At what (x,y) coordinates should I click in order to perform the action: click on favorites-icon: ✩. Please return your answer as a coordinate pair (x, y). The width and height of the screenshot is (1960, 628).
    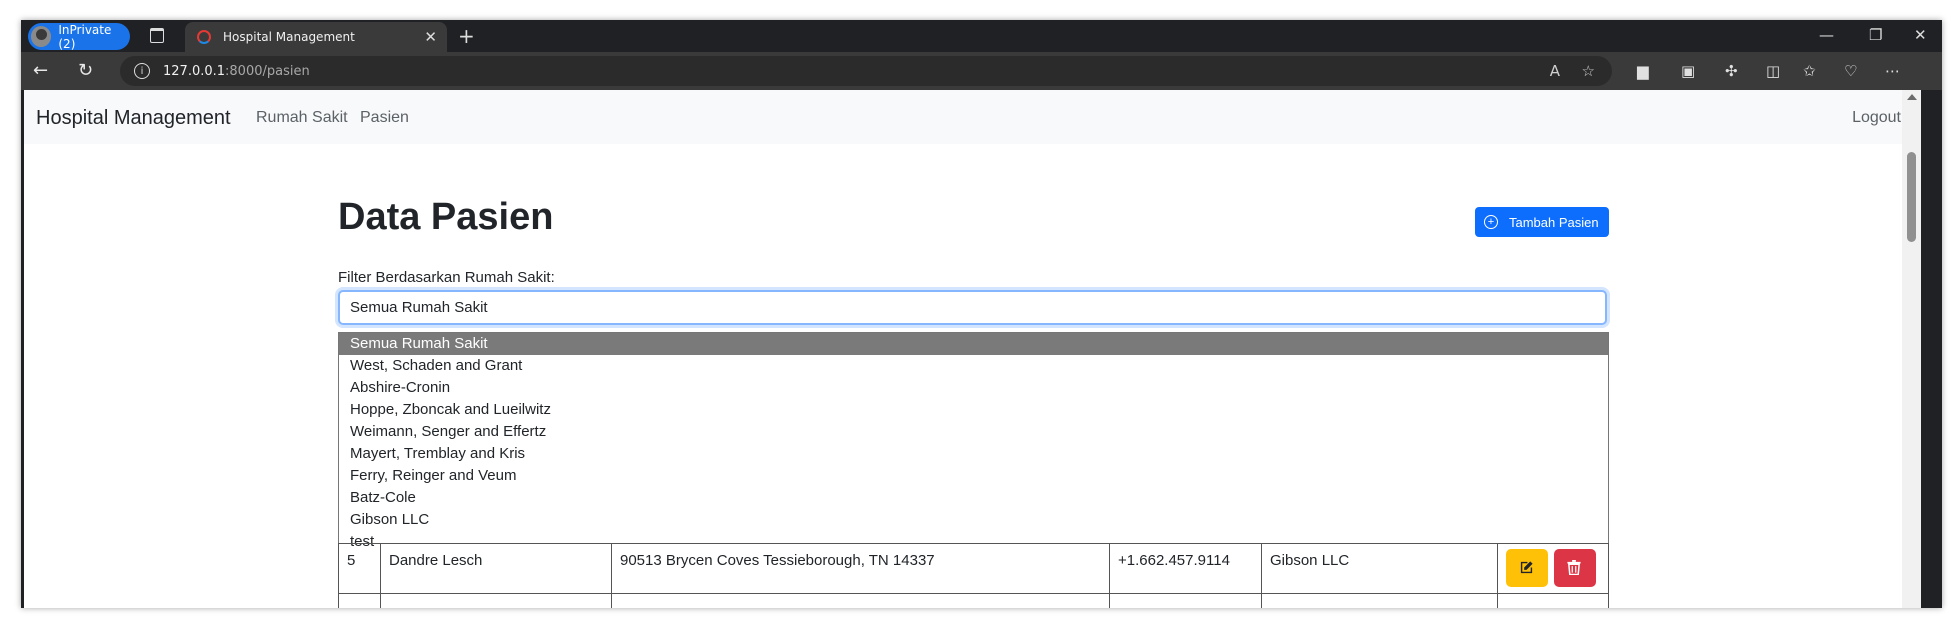
    Looking at the image, I should click on (1809, 71).